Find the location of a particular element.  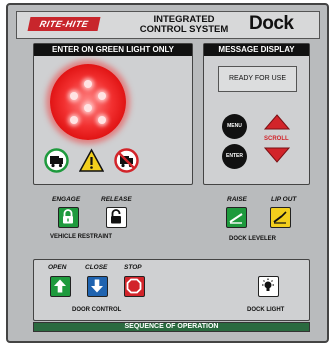

door-open-button is located at coordinates (60, 286).